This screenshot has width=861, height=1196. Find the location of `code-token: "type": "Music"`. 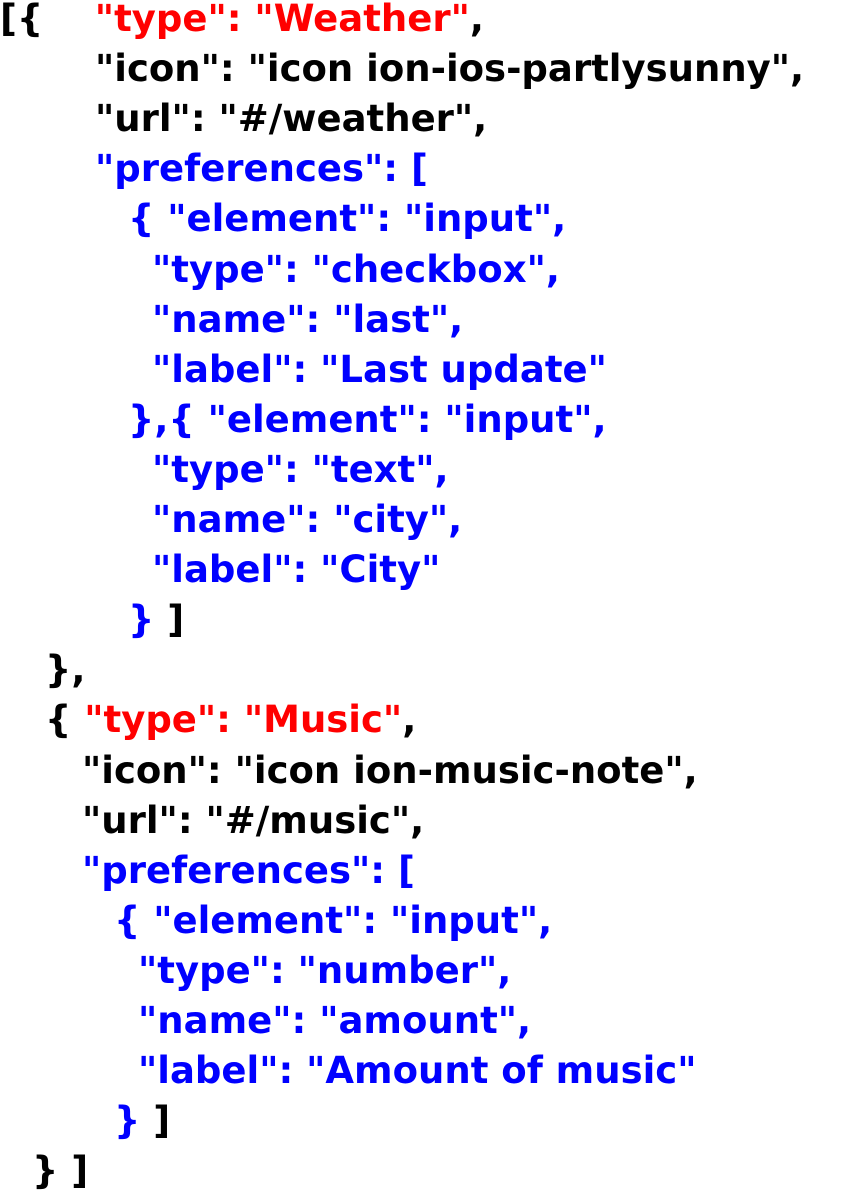

code-token: "type": "Music" is located at coordinates (243, 720).